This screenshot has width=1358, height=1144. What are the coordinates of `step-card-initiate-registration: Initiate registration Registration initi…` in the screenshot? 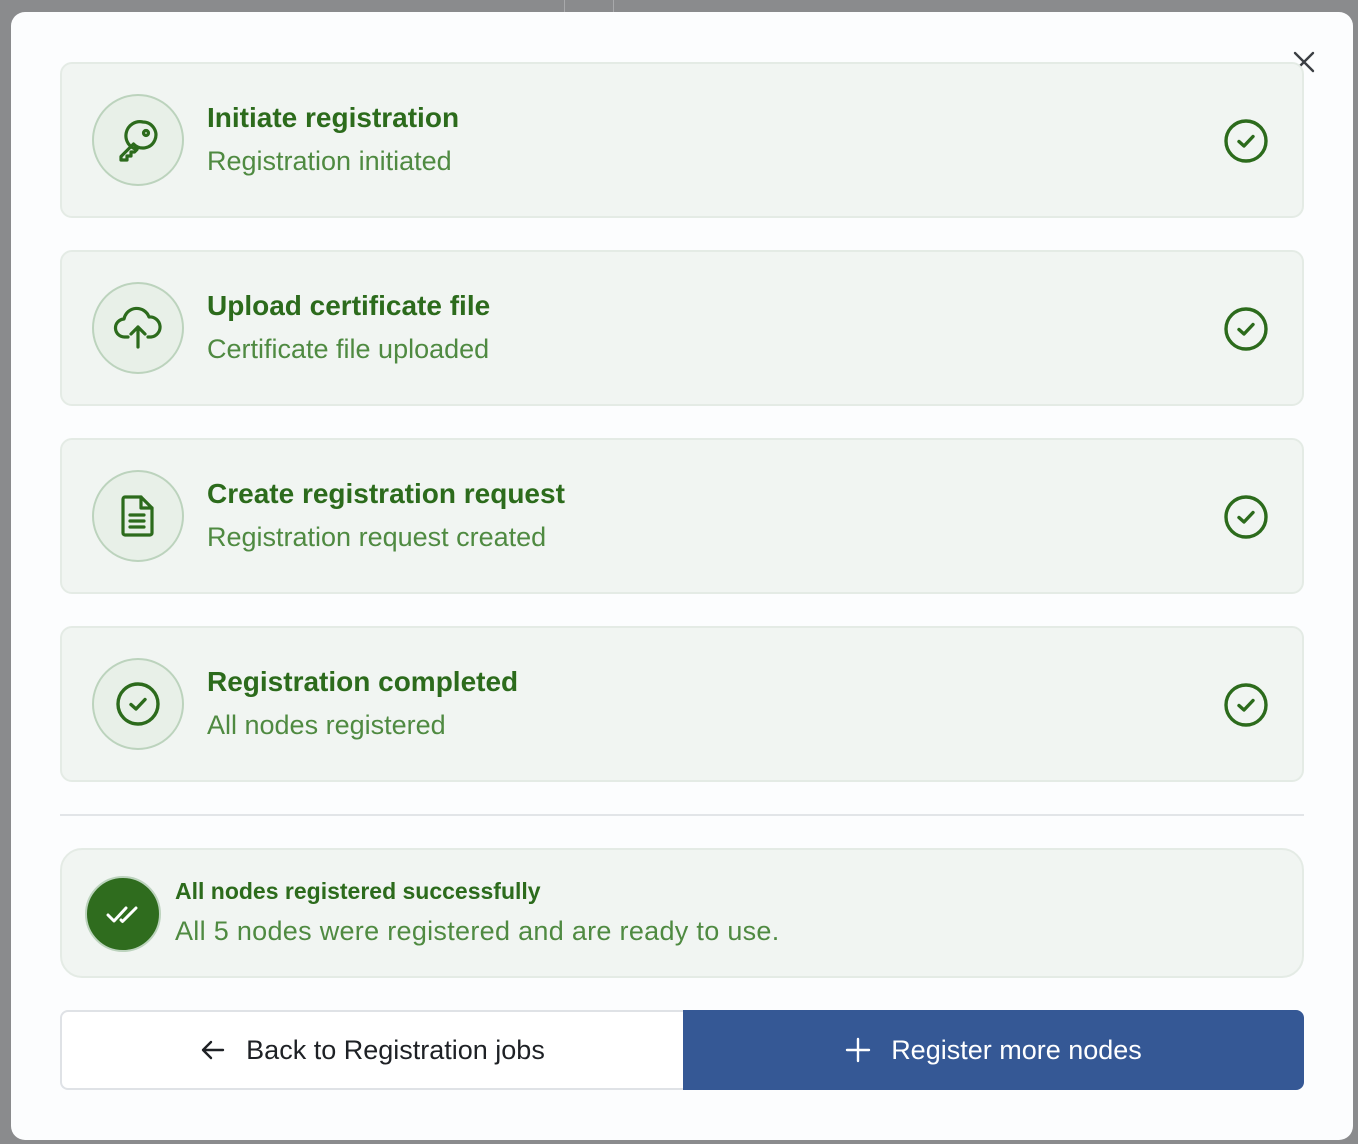 It's located at (682, 140).